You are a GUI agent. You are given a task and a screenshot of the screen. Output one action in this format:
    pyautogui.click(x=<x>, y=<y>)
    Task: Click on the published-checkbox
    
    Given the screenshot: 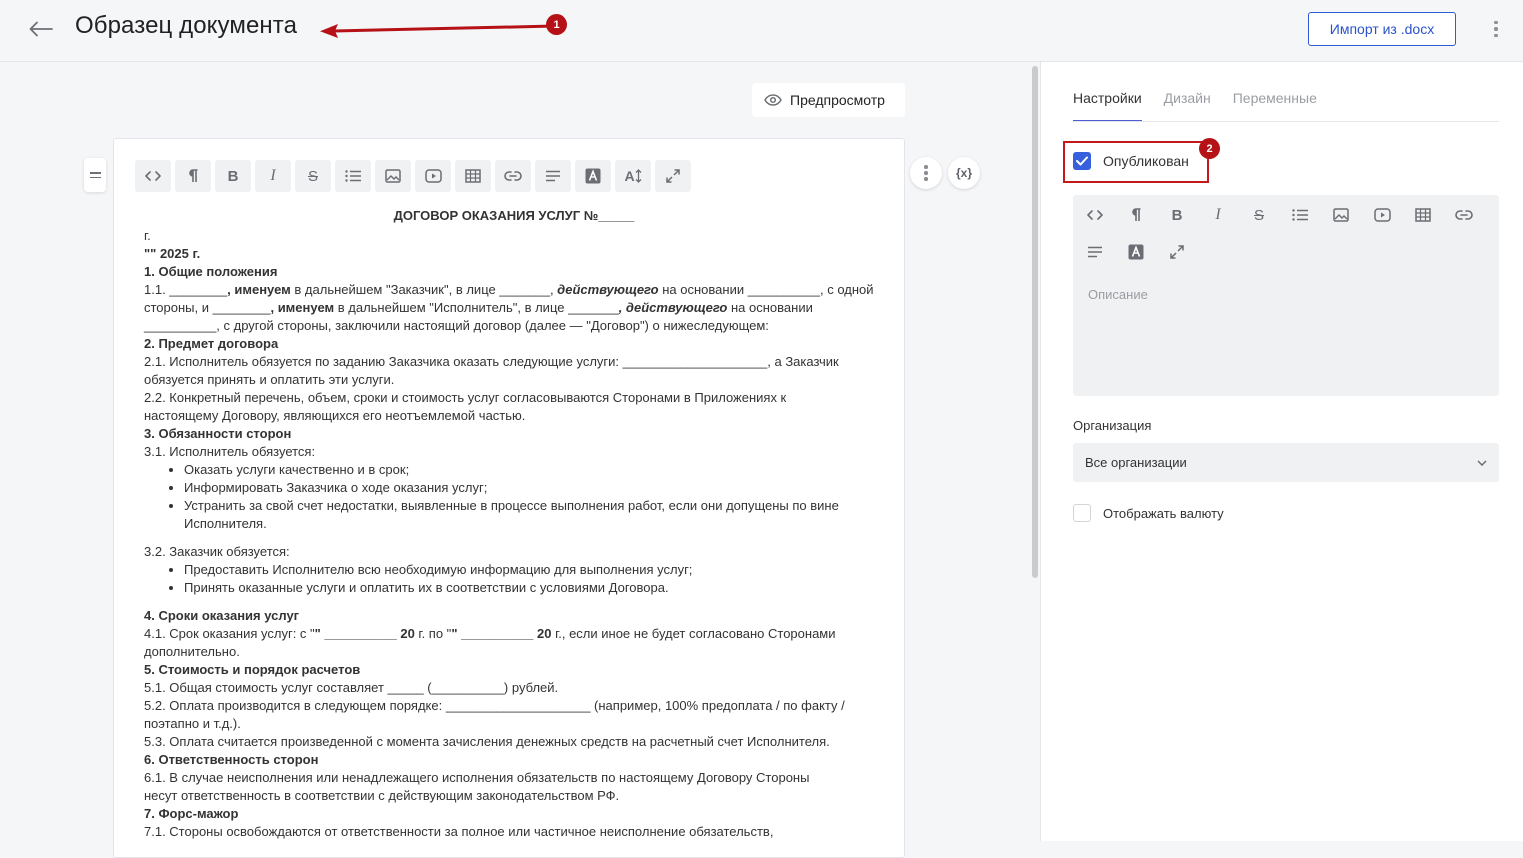 What is the action you would take?
    pyautogui.click(x=1082, y=161)
    